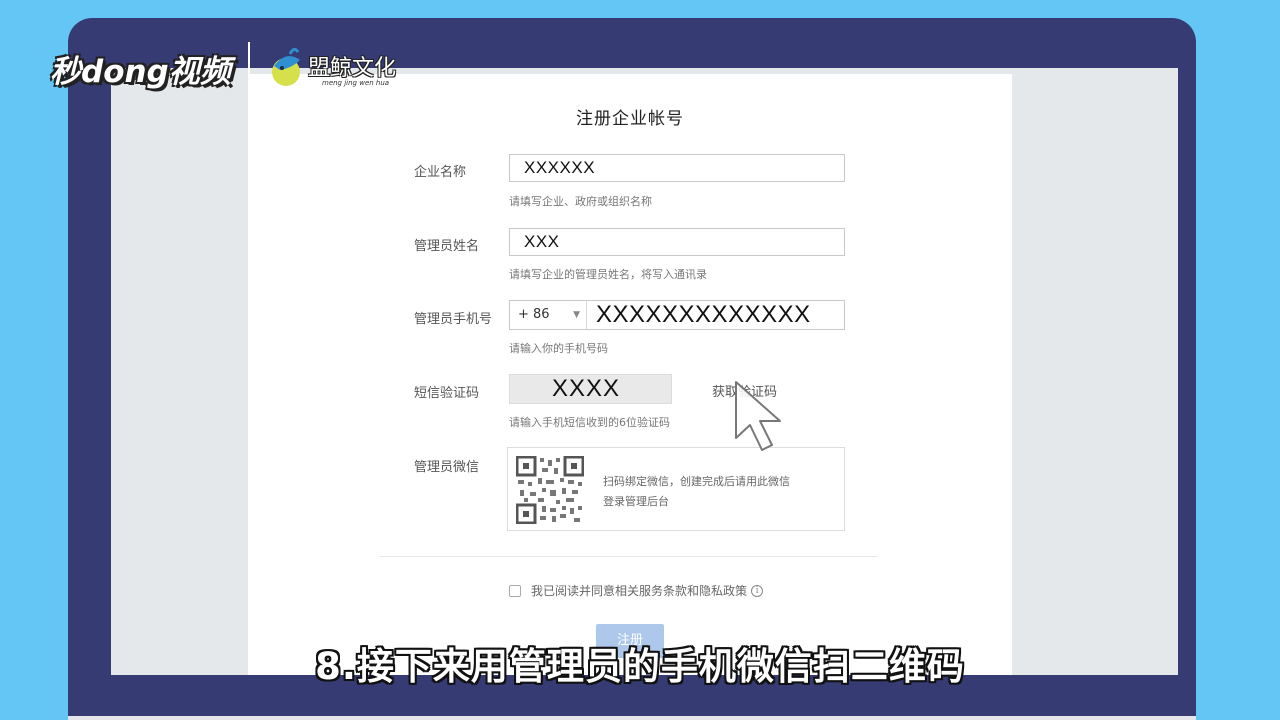 The height and width of the screenshot is (720, 1280). I want to click on sms-code-hint: 请输入手机短信收到的6位验证码, so click(589, 422).